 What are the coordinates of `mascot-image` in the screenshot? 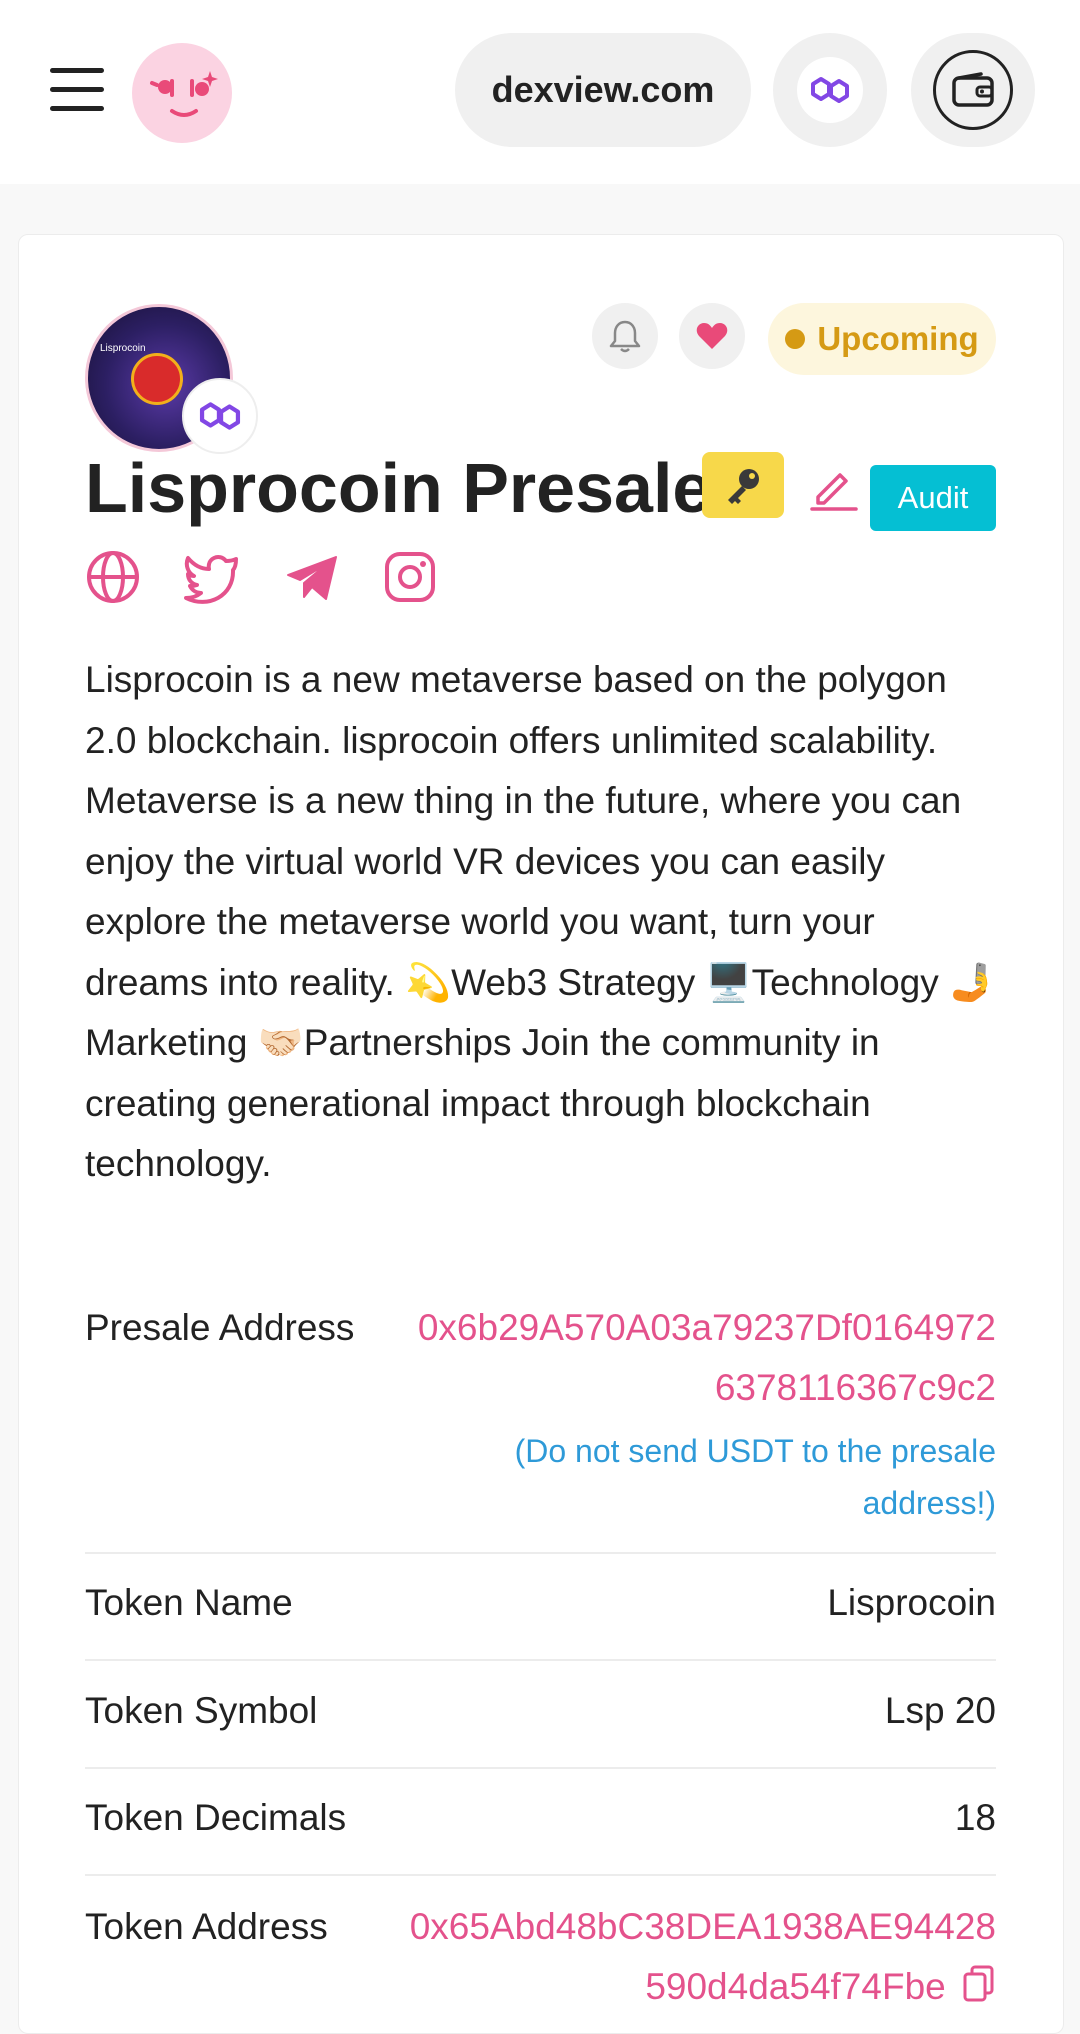 It's located at (157, 379).